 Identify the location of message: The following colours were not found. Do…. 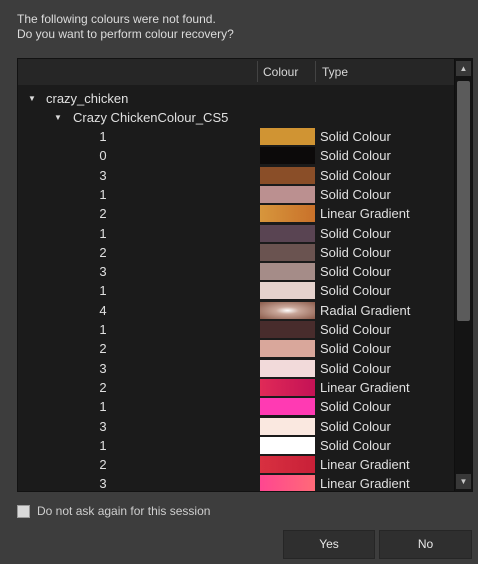
(125, 27).